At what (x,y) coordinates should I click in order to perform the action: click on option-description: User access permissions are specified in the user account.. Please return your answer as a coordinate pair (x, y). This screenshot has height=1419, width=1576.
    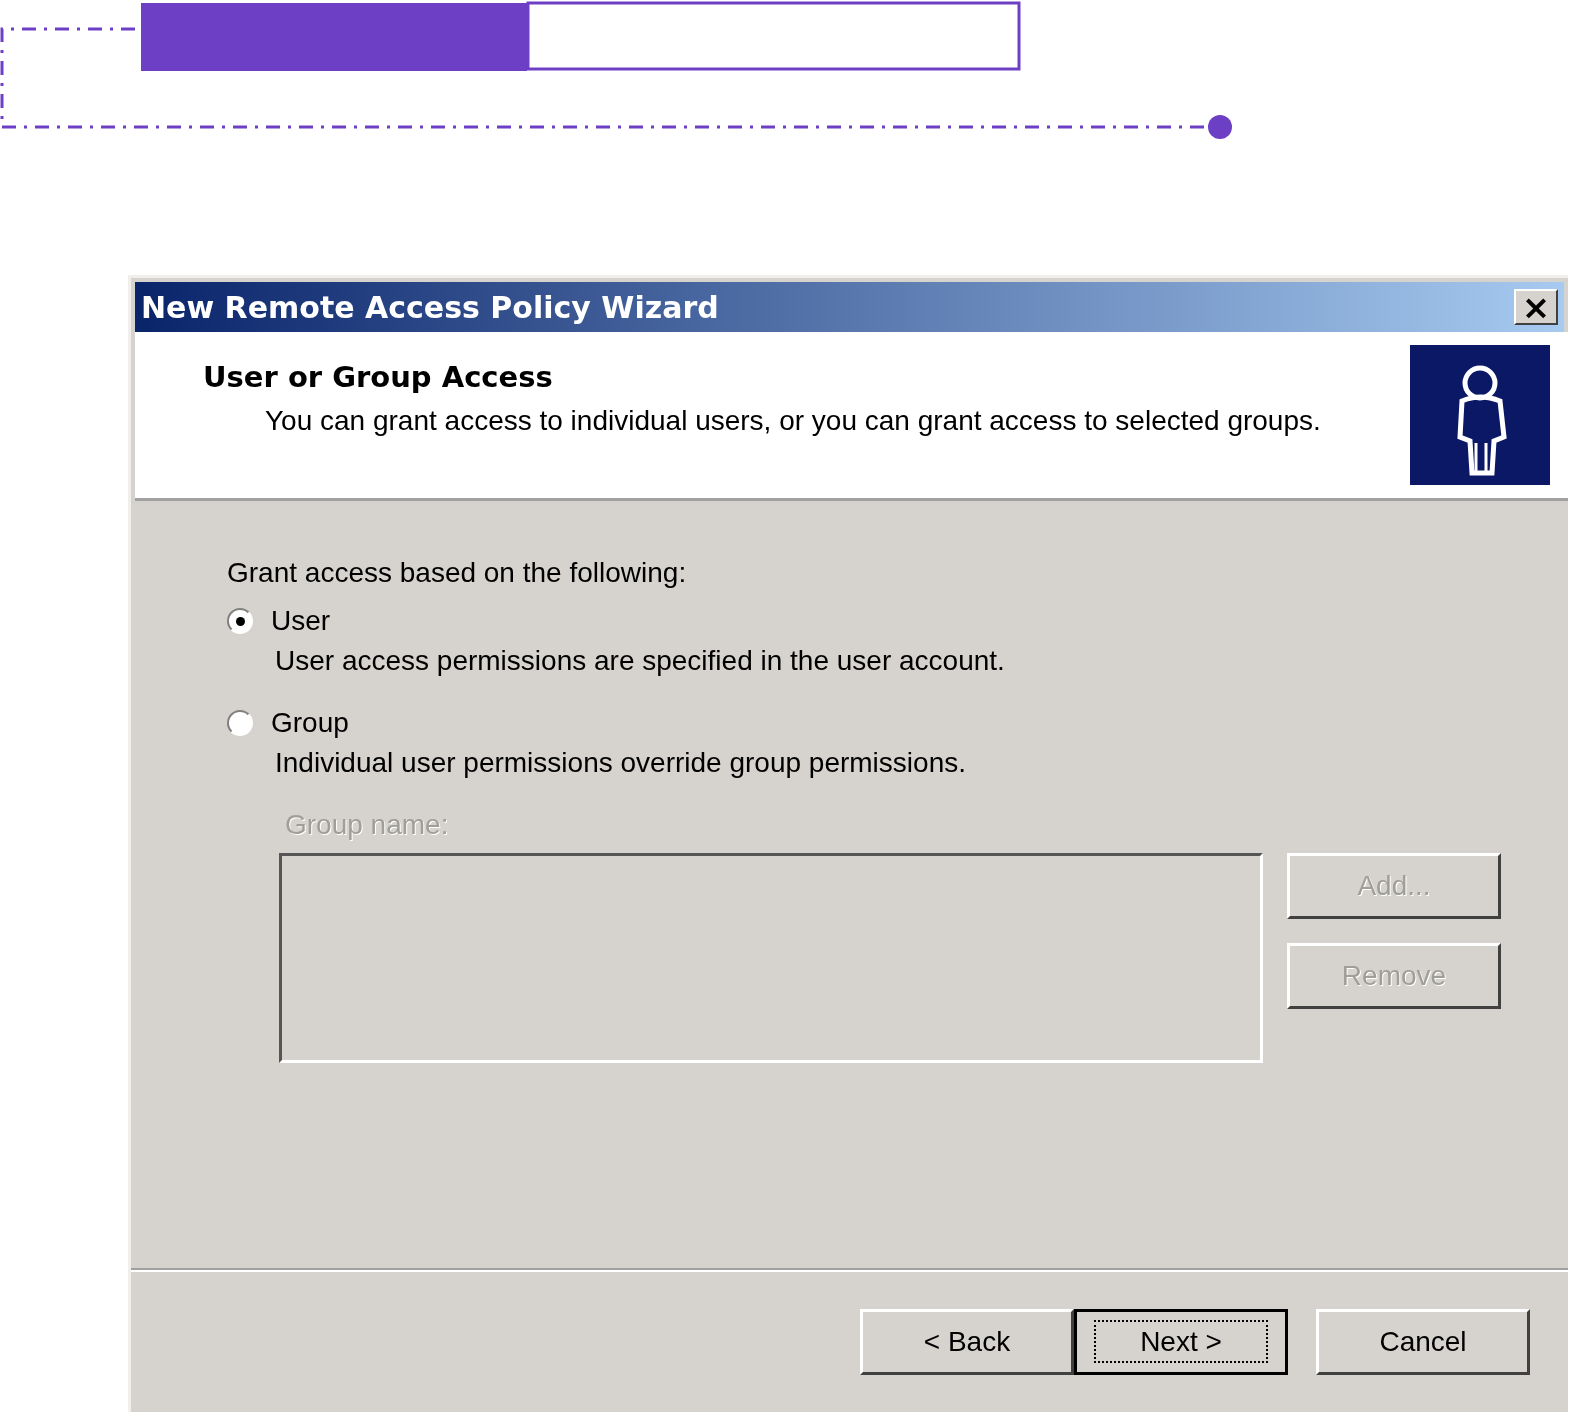
    Looking at the image, I should click on (640, 661).